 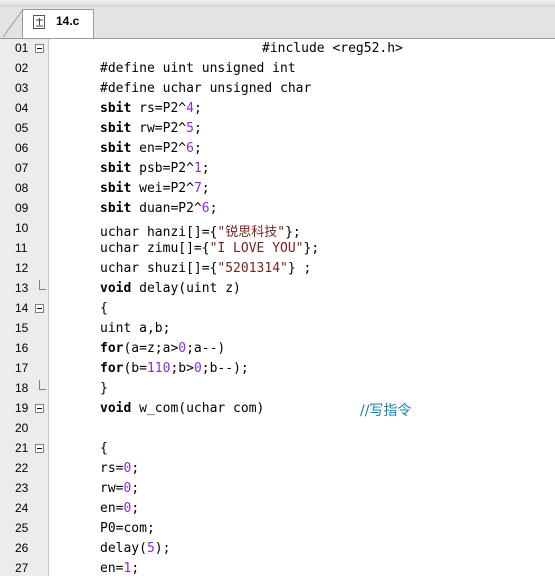 What do you see at coordinates (22, 428) in the screenshot?
I see `line-number: 20` at bounding box center [22, 428].